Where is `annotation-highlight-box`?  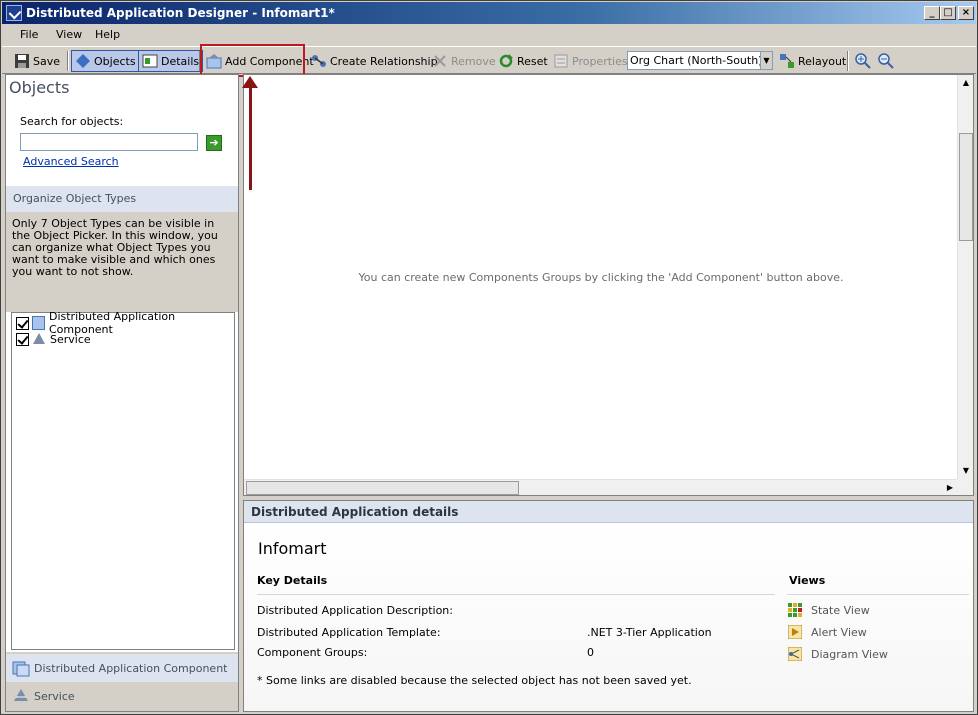 annotation-highlight-box is located at coordinates (252, 60).